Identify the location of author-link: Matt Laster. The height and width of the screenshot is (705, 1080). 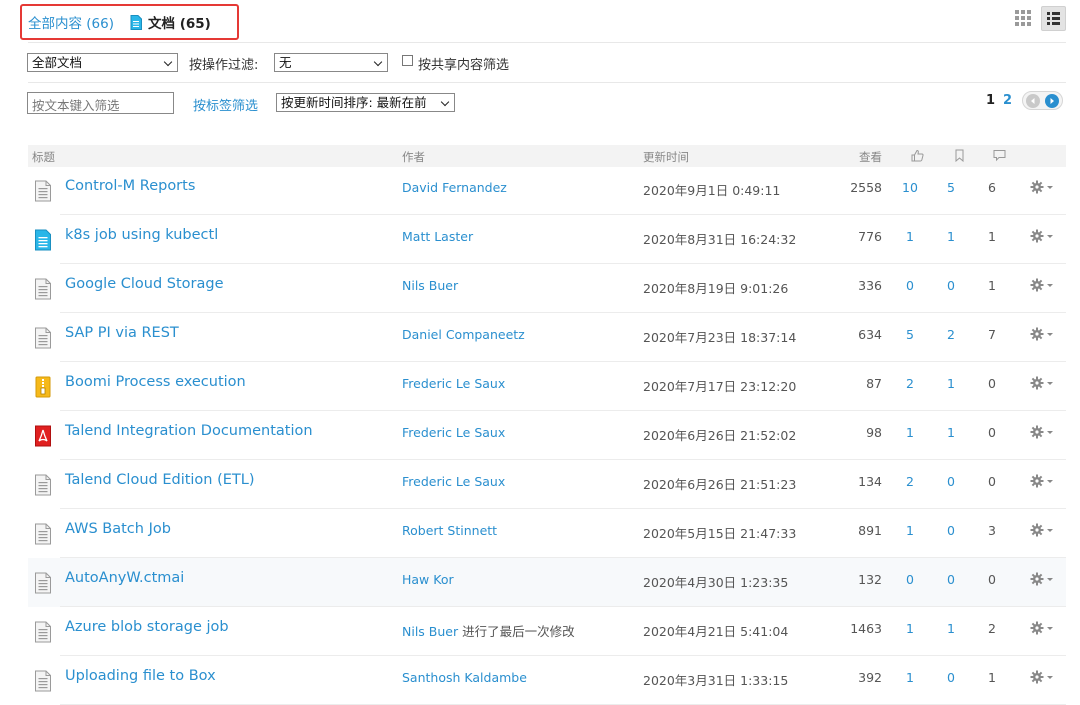
(437, 236).